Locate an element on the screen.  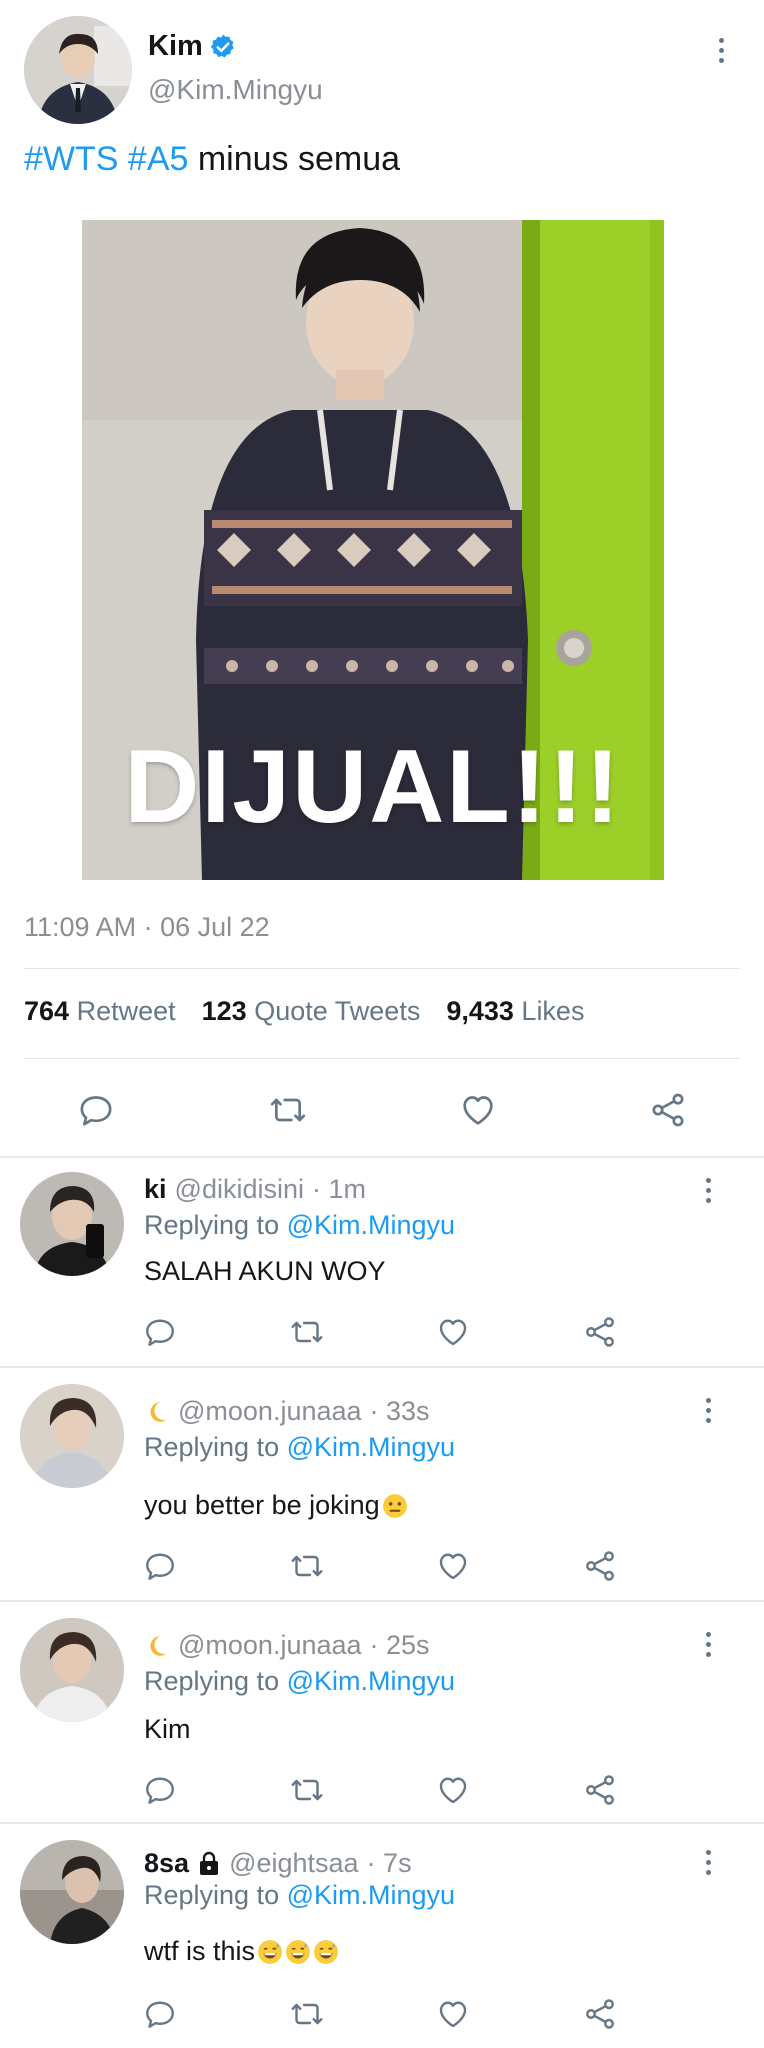
reply-display-name: ki is located at coordinates (155, 1189).